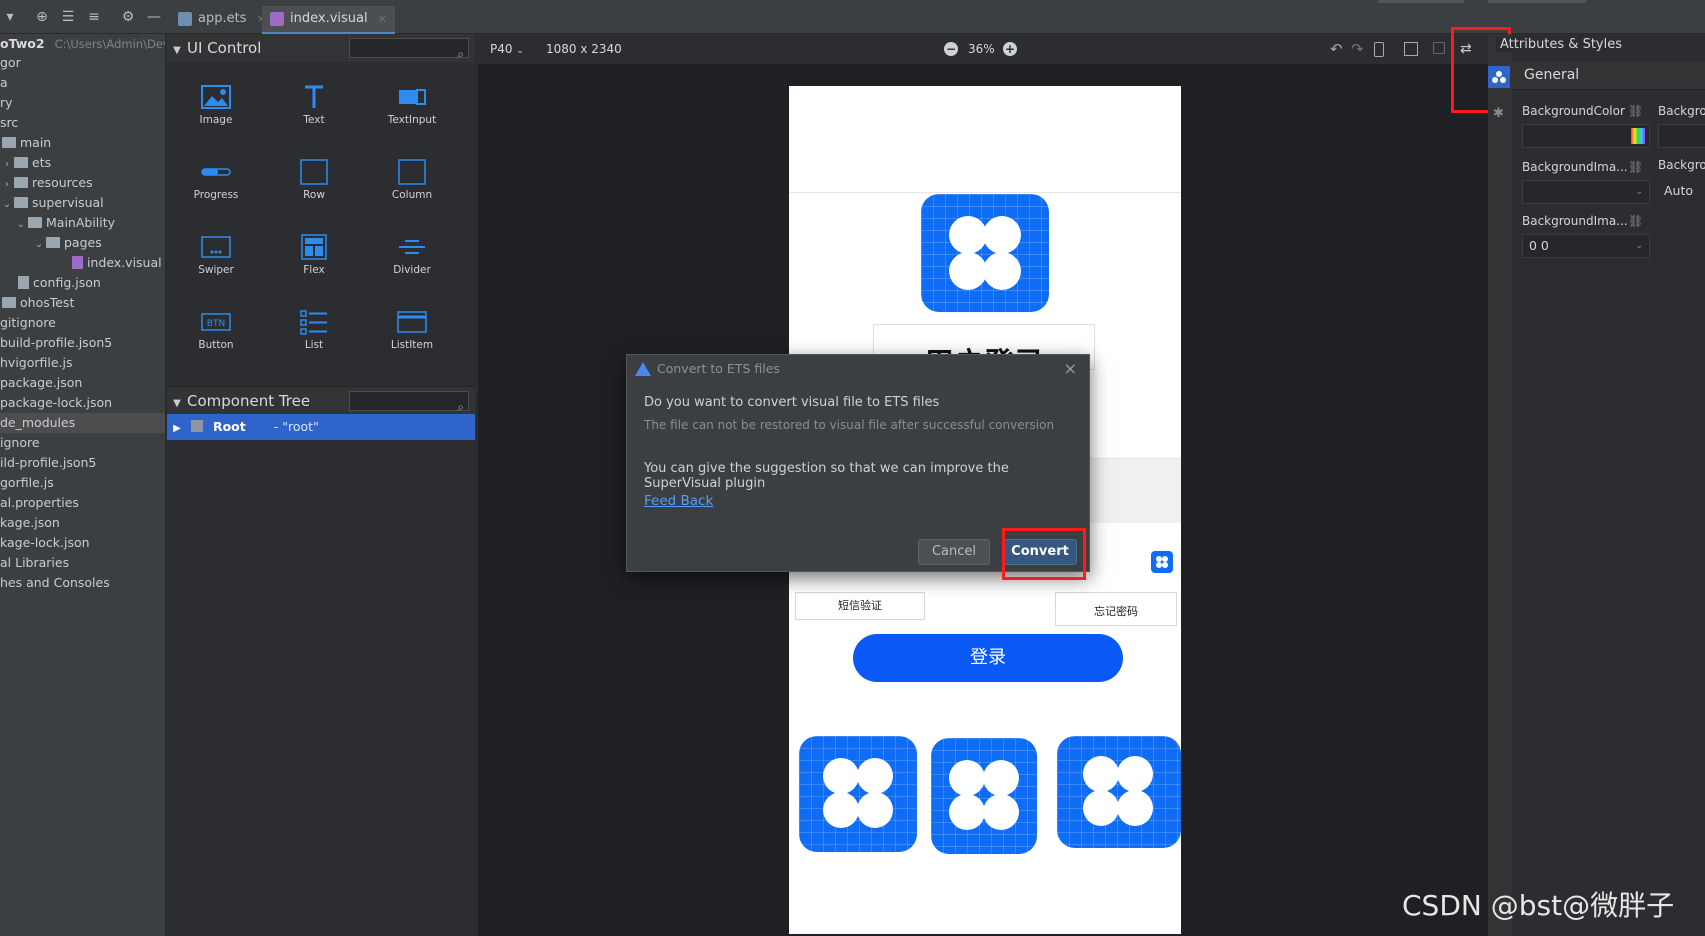  Describe the element at coordinates (1379, 49) in the screenshot. I see `device-rotate-icon` at that location.